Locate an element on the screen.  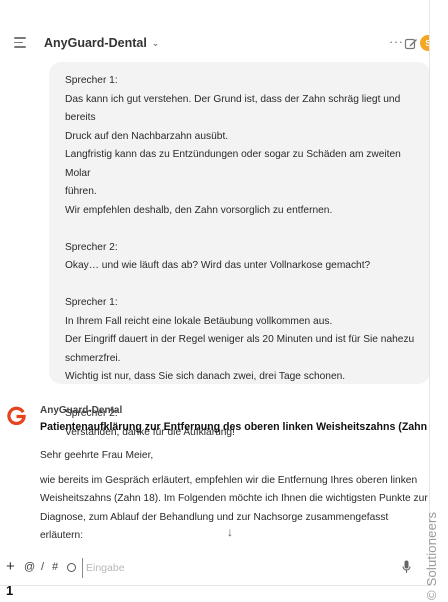
plus-icon: + is located at coordinates (10, 566).